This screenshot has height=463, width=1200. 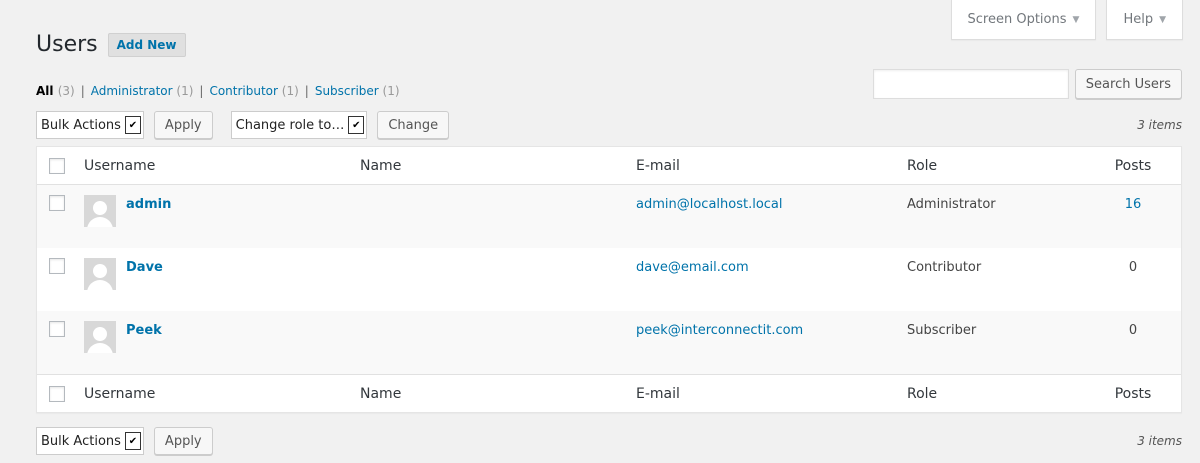 I want to click on email-link: admin@localhost.local, so click(x=709, y=204).